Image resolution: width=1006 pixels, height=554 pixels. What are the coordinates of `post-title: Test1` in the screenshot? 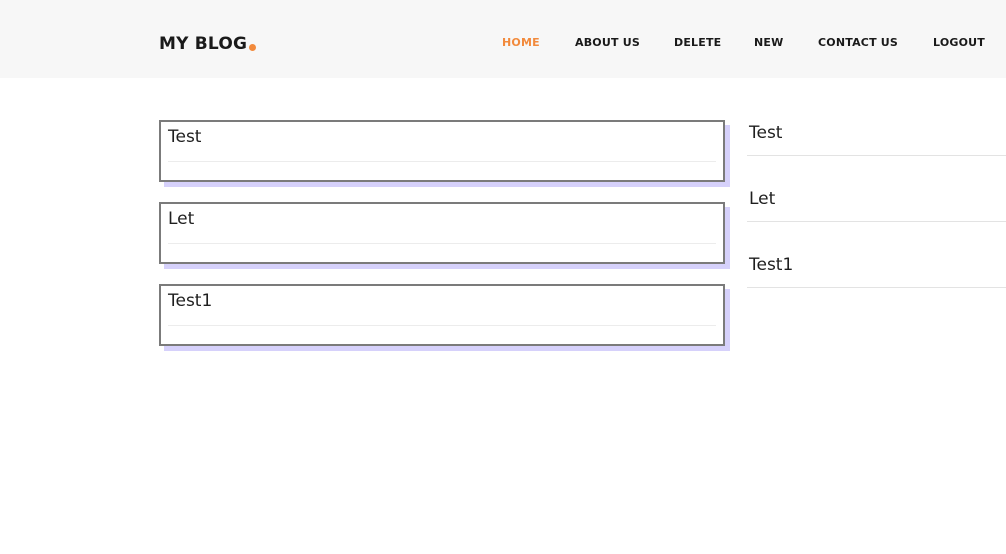 It's located at (190, 301).